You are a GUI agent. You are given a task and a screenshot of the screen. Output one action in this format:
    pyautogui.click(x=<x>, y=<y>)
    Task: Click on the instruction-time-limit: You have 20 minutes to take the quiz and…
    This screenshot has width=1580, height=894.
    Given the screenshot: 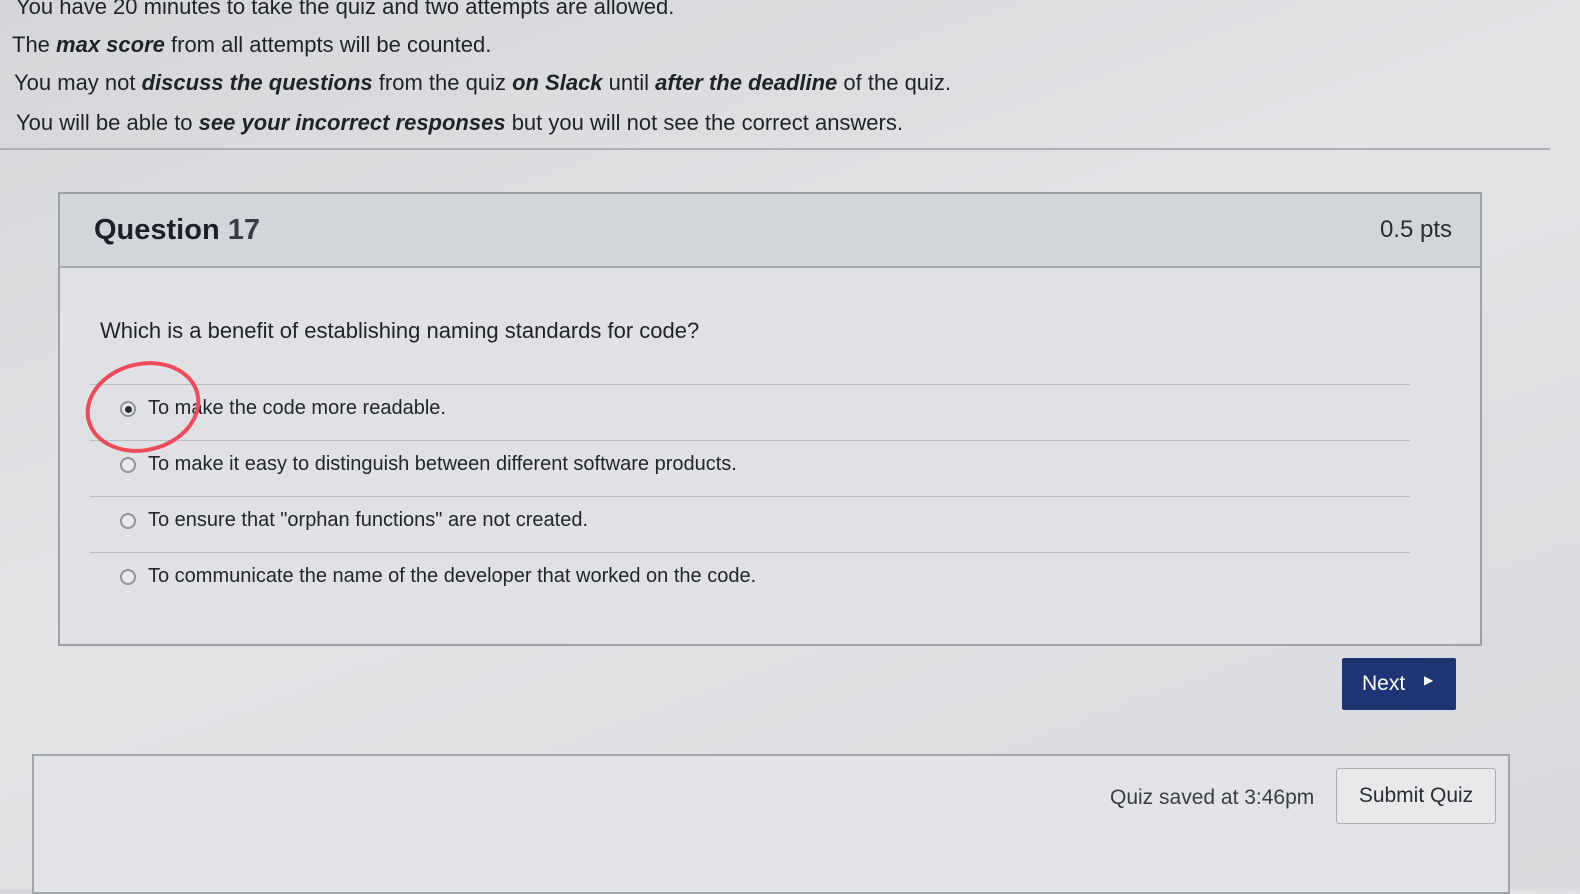 What is the action you would take?
    pyautogui.click(x=345, y=9)
    